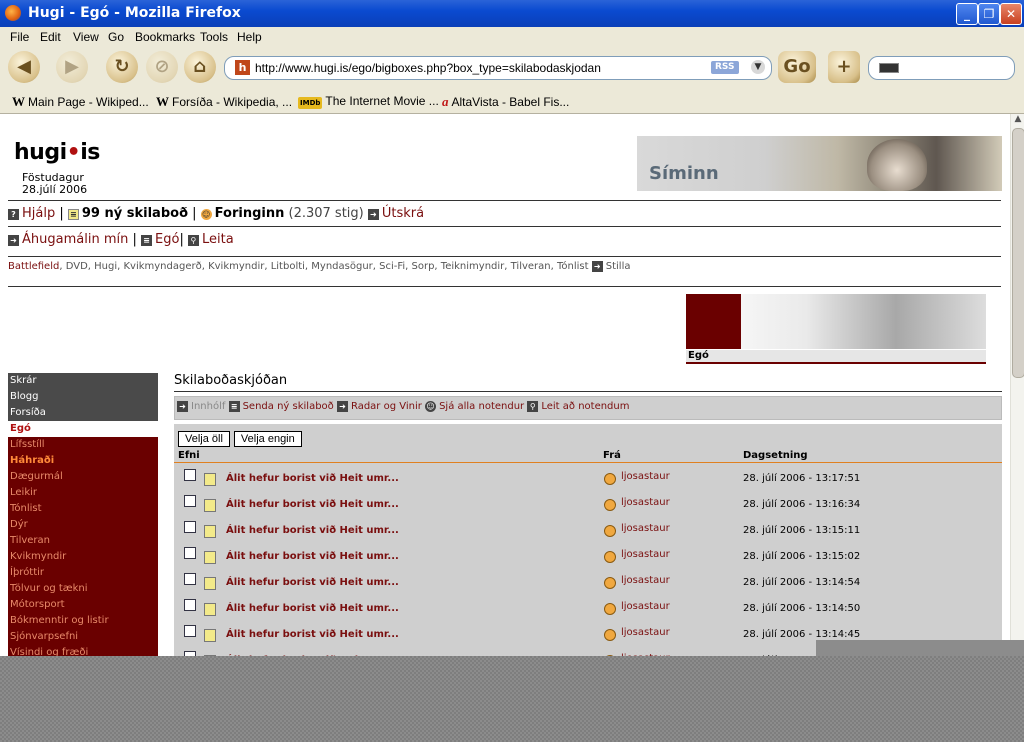 The height and width of the screenshot is (742, 1024). I want to click on username: Foringinn, so click(250, 213).